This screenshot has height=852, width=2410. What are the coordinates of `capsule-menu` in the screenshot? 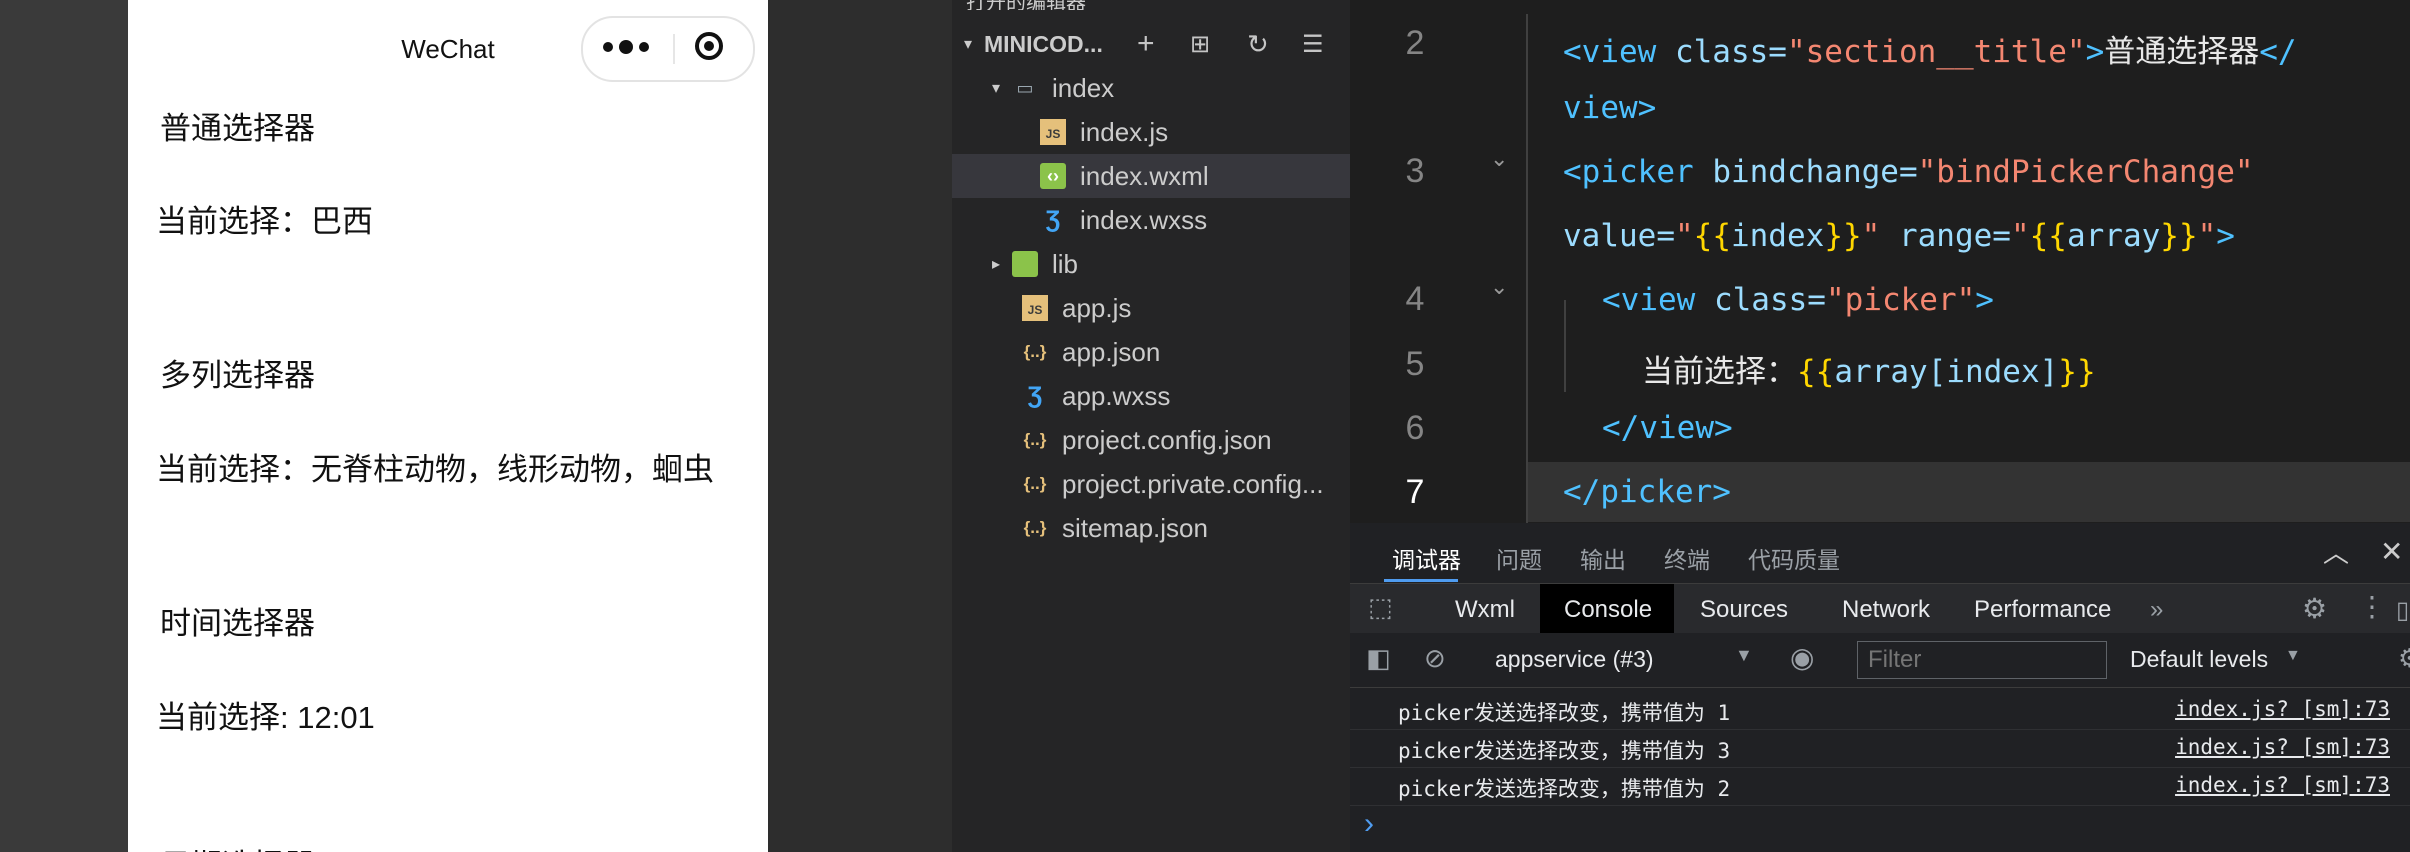 It's located at (668, 49).